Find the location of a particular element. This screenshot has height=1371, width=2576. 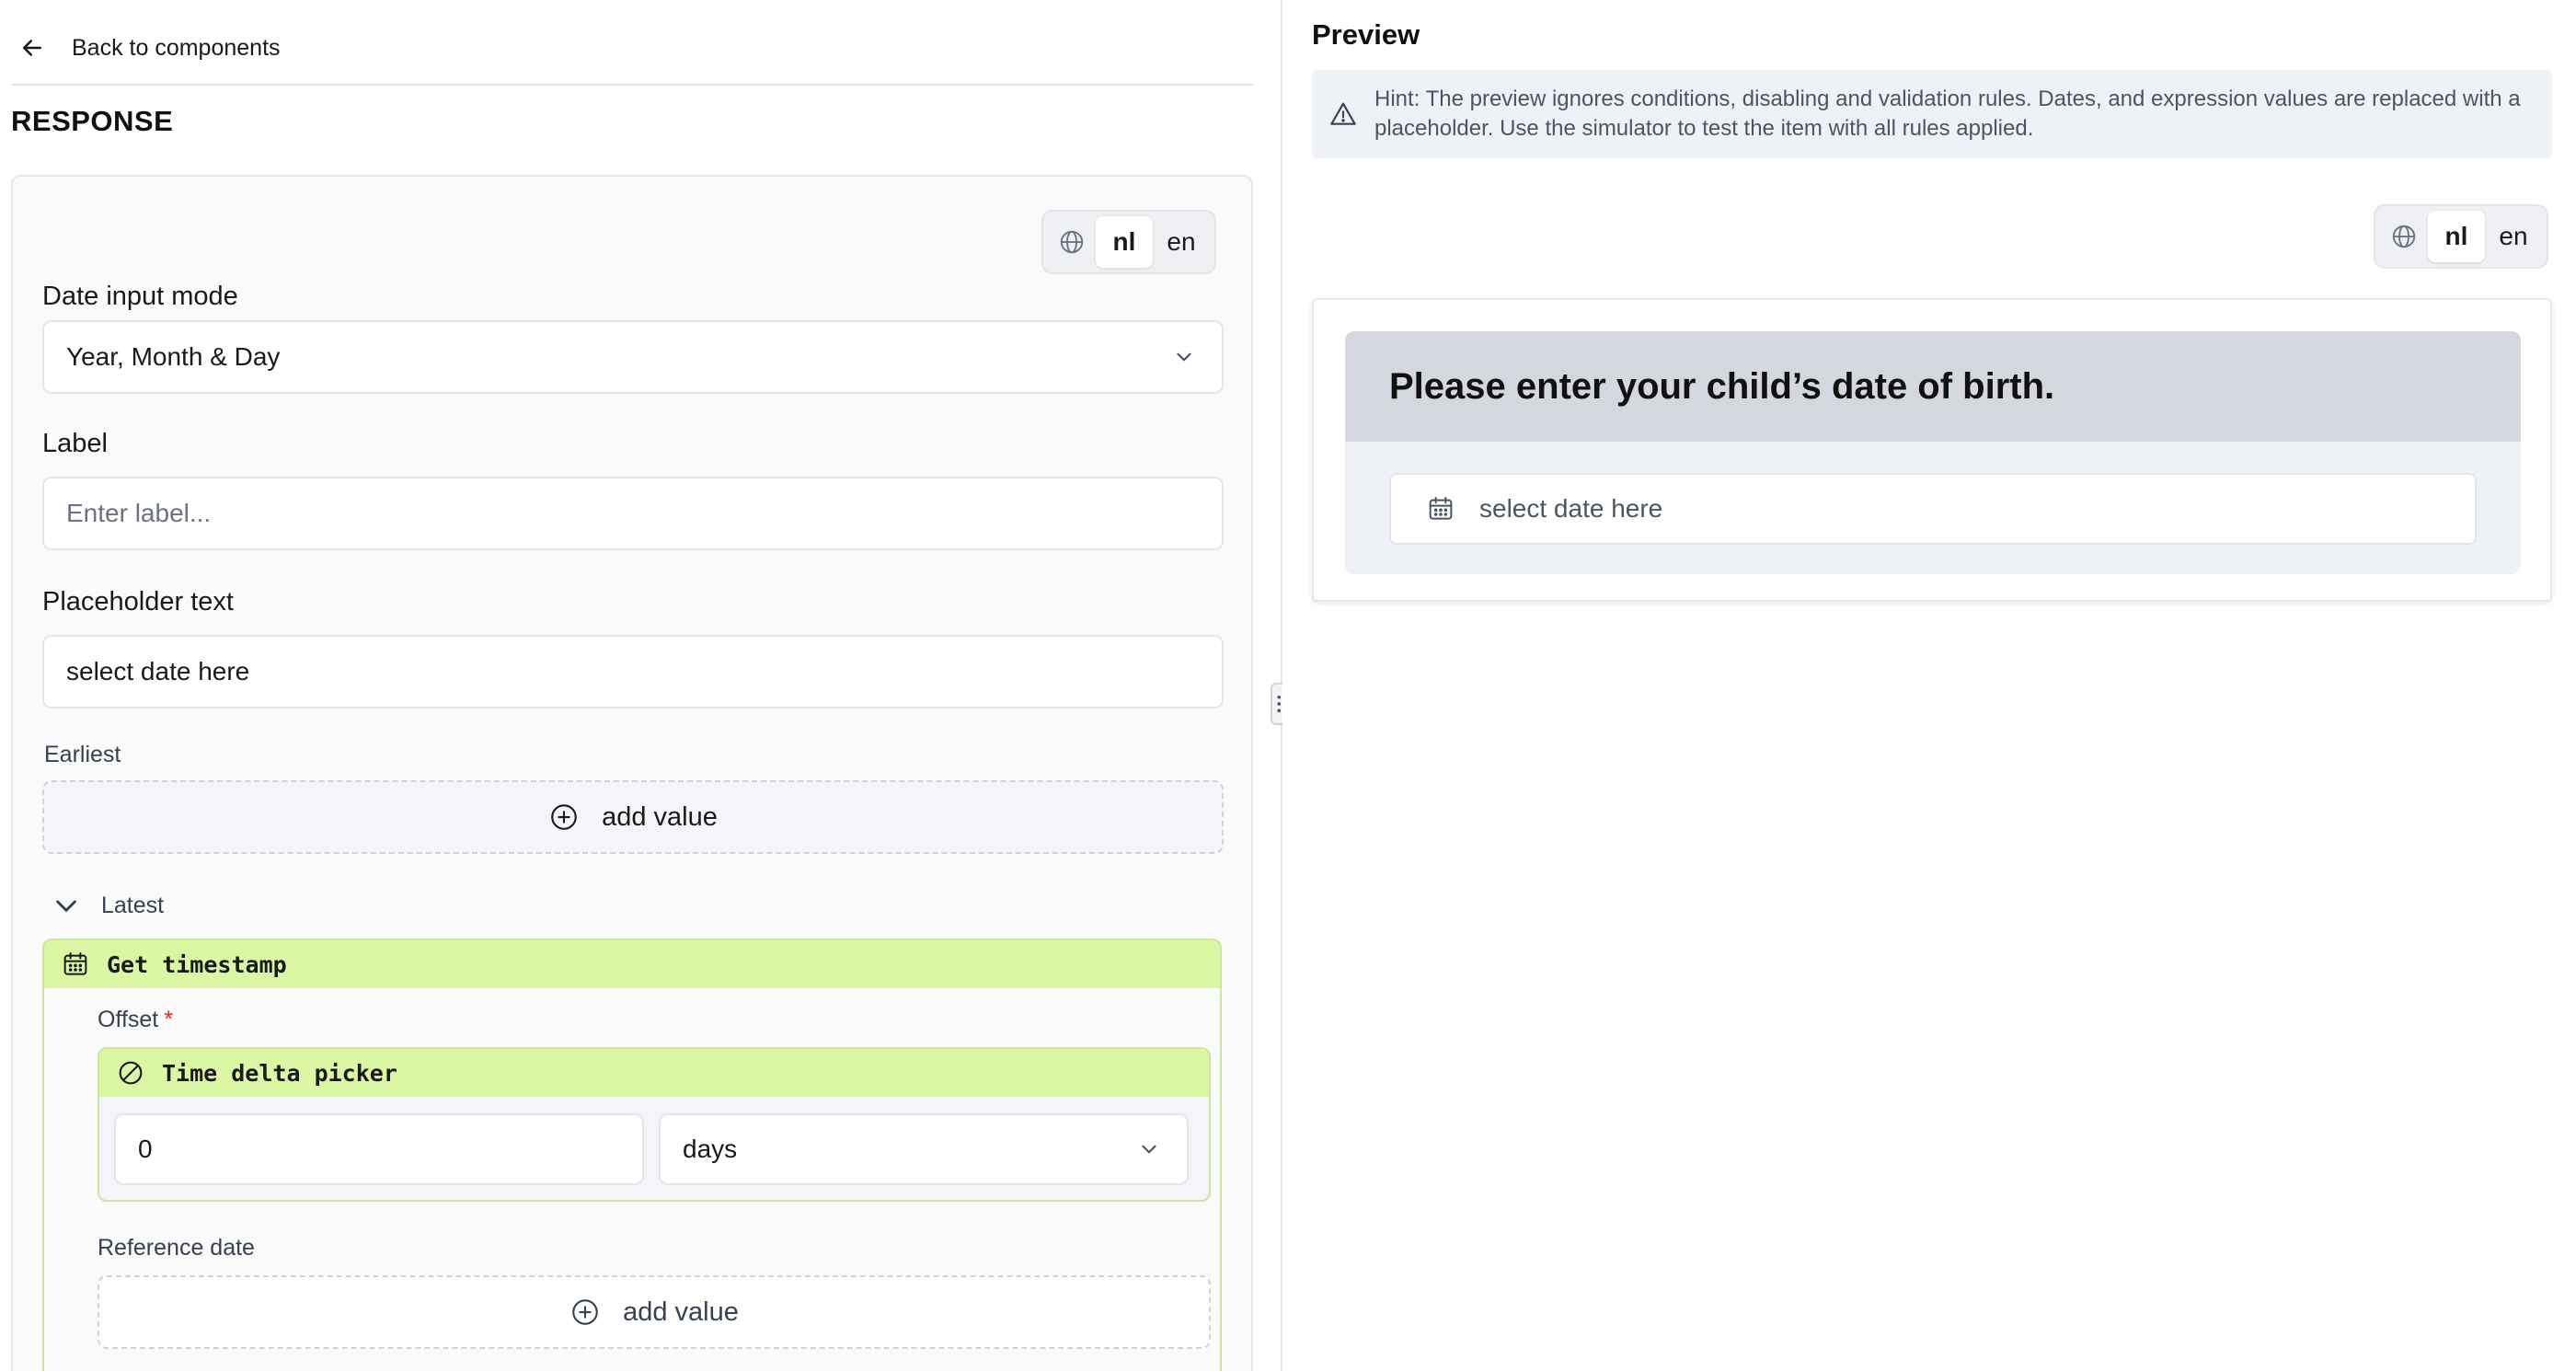

date-input-mode-select: Year, Month & Day is located at coordinates (633, 357).